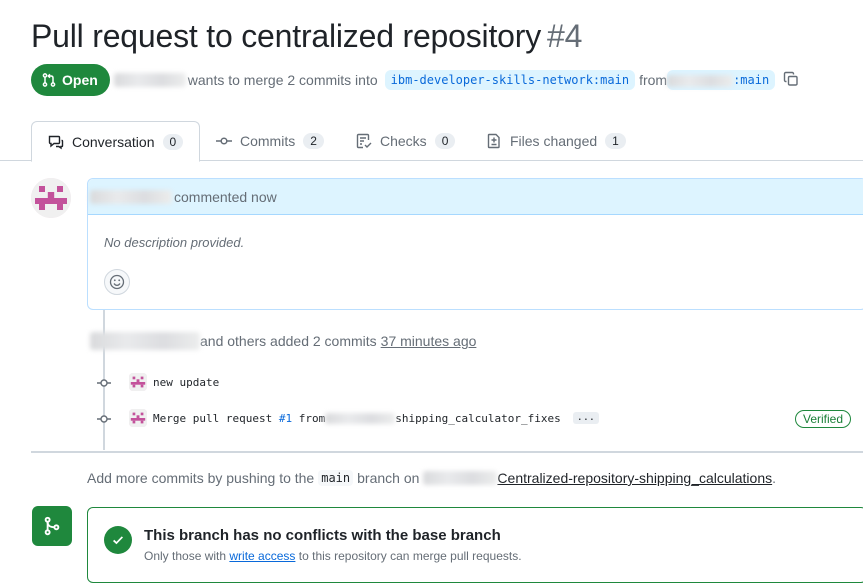  I want to click on file-diff-icon, so click(493, 141).